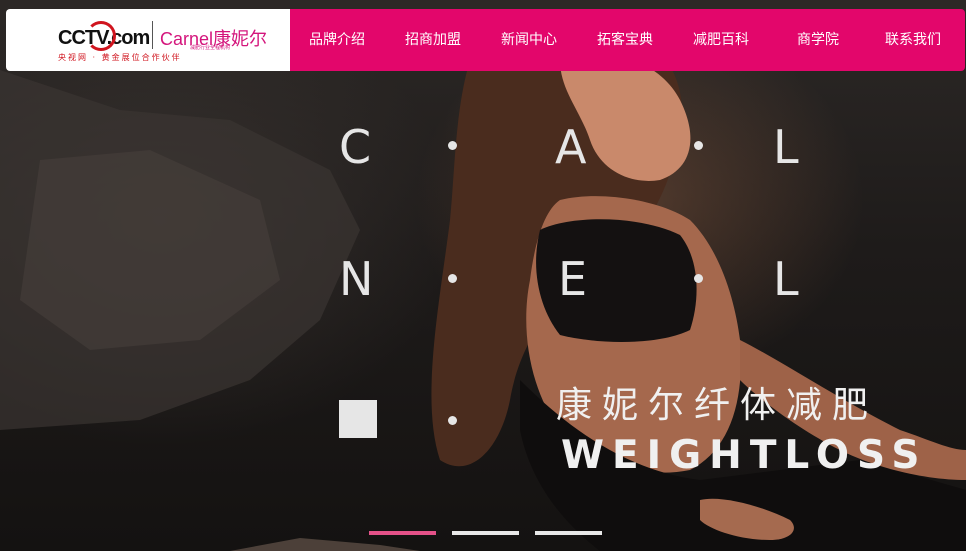 The width and height of the screenshot is (966, 551). What do you see at coordinates (120, 57) in the screenshot?
I see `logo-tagline: 央视网 · 黄金展位合作伙伴` at bounding box center [120, 57].